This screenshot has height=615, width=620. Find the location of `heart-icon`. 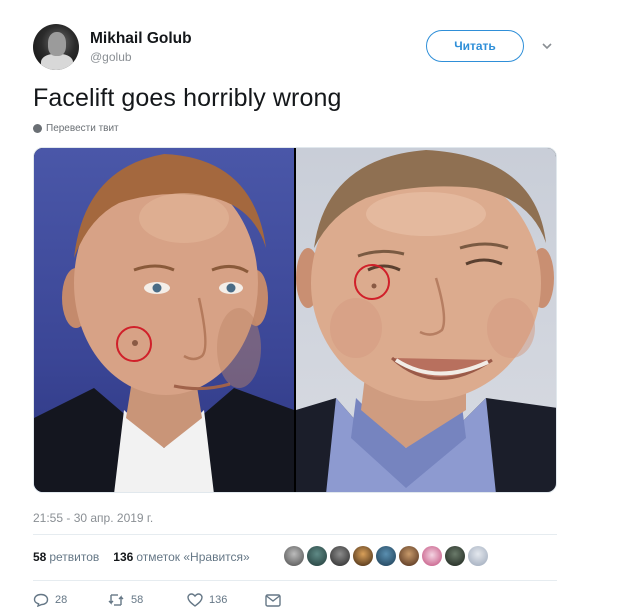

heart-icon is located at coordinates (195, 600).